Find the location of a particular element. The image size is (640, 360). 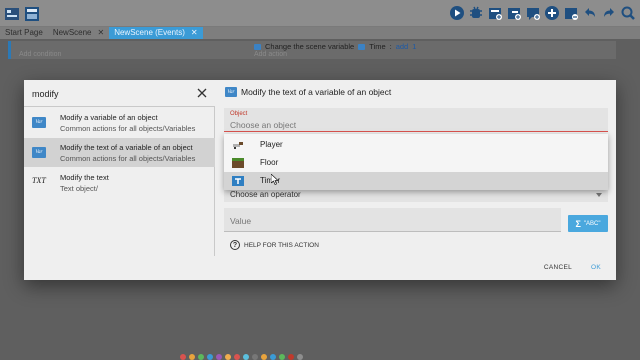

operator-select: Choose an operator is located at coordinates (416, 195).